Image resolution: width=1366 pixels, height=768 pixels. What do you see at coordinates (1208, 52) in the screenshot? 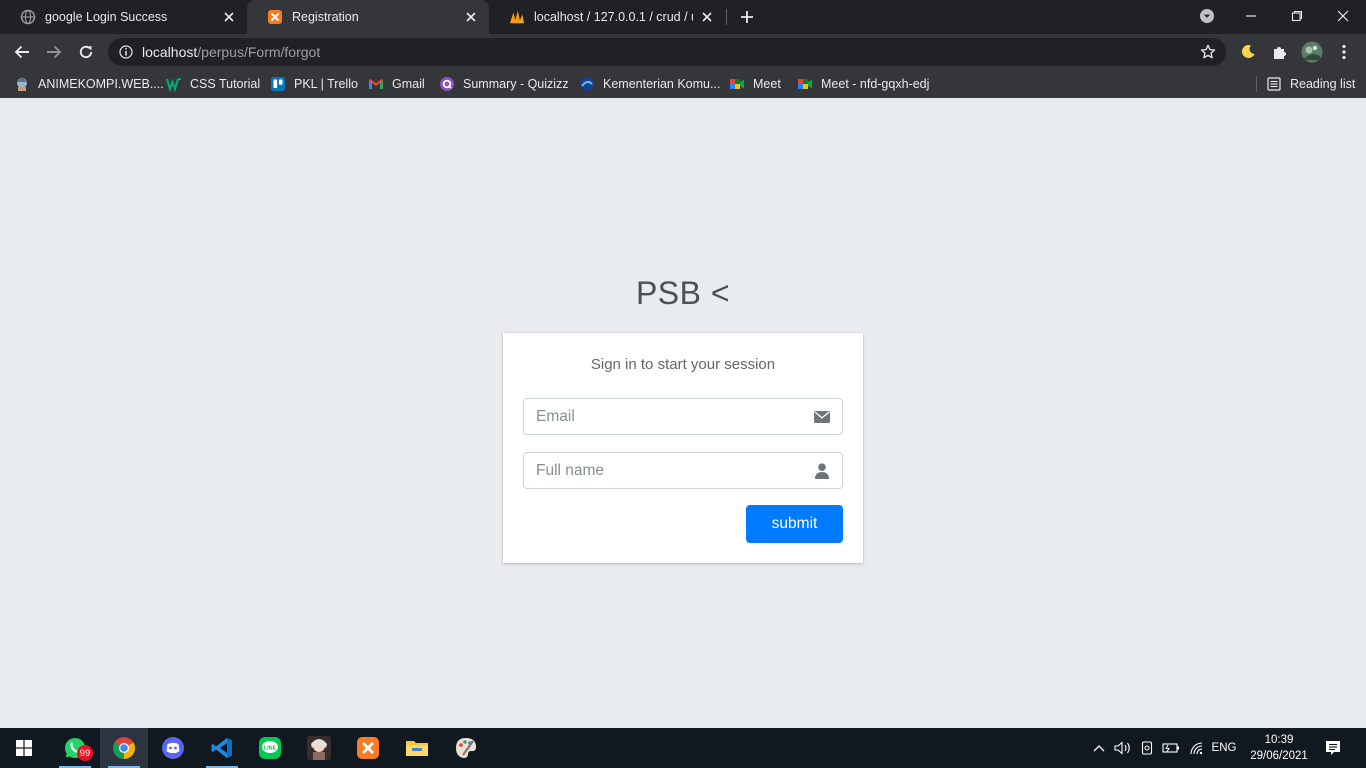
I see `bookmark-star-icon` at bounding box center [1208, 52].